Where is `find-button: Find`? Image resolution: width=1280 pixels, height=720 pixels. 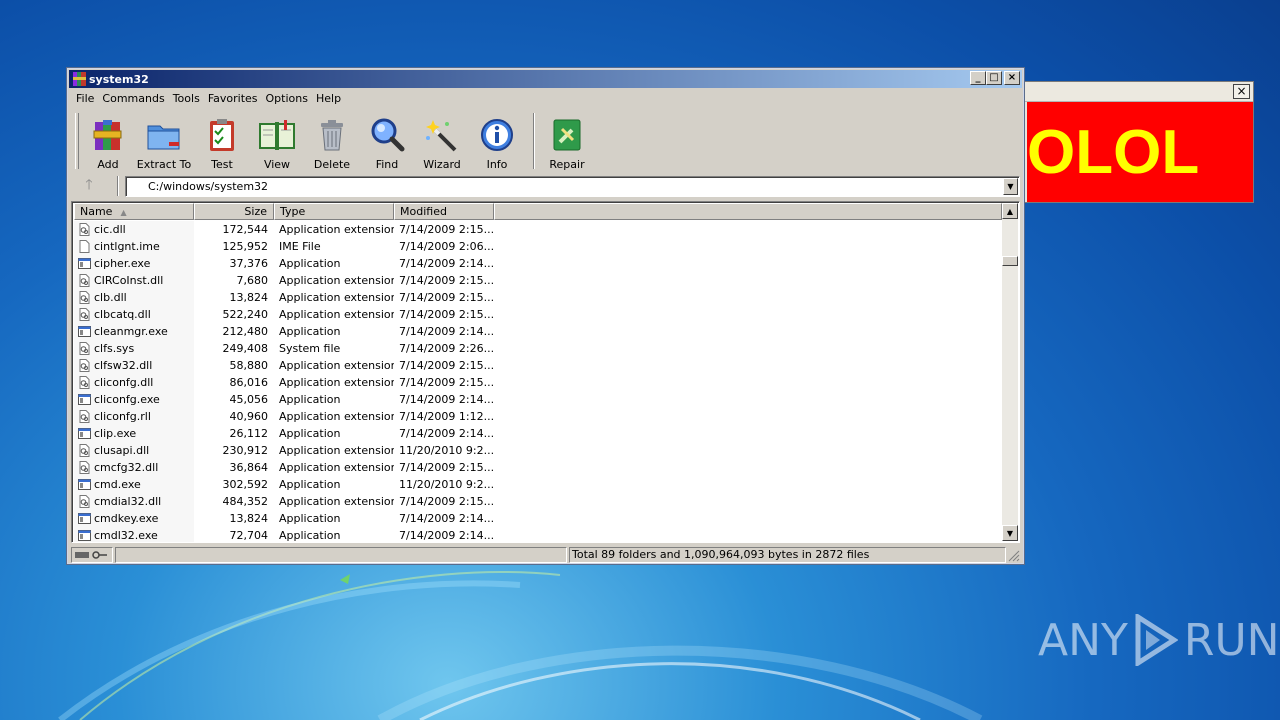 find-button: Find is located at coordinates (387, 141).